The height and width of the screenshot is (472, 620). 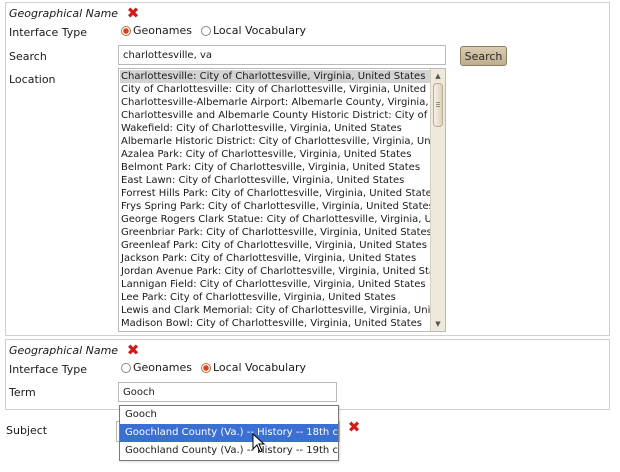 What do you see at coordinates (28, 56) in the screenshot?
I see `search-label: Search` at bounding box center [28, 56].